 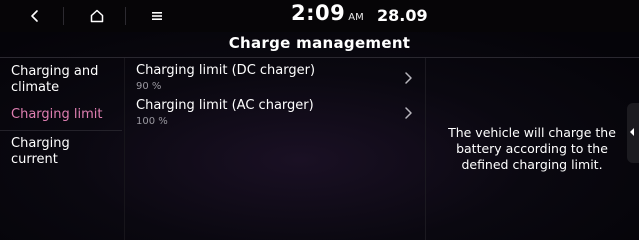 I want to click on clock-ampm: AM, so click(x=356, y=17).